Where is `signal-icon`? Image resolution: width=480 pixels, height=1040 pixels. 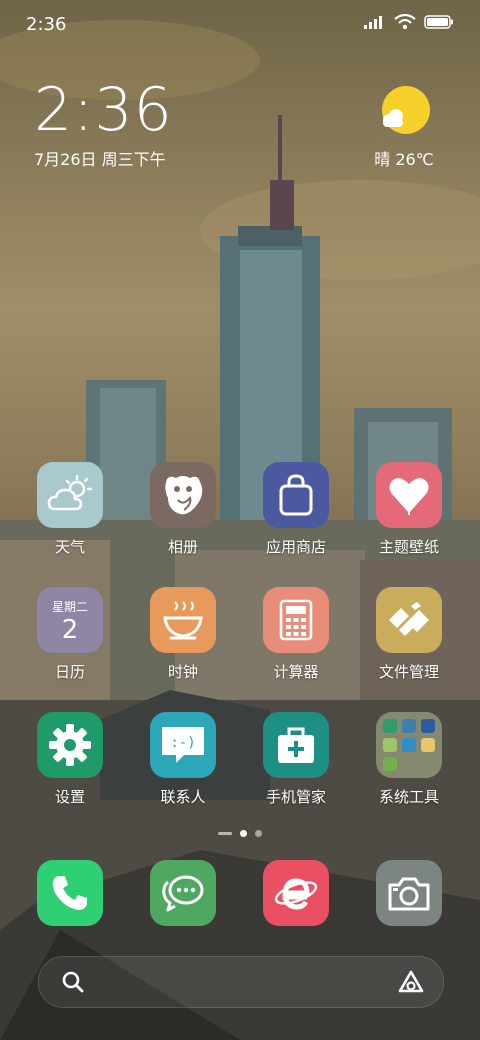 signal-icon is located at coordinates (373, 22).